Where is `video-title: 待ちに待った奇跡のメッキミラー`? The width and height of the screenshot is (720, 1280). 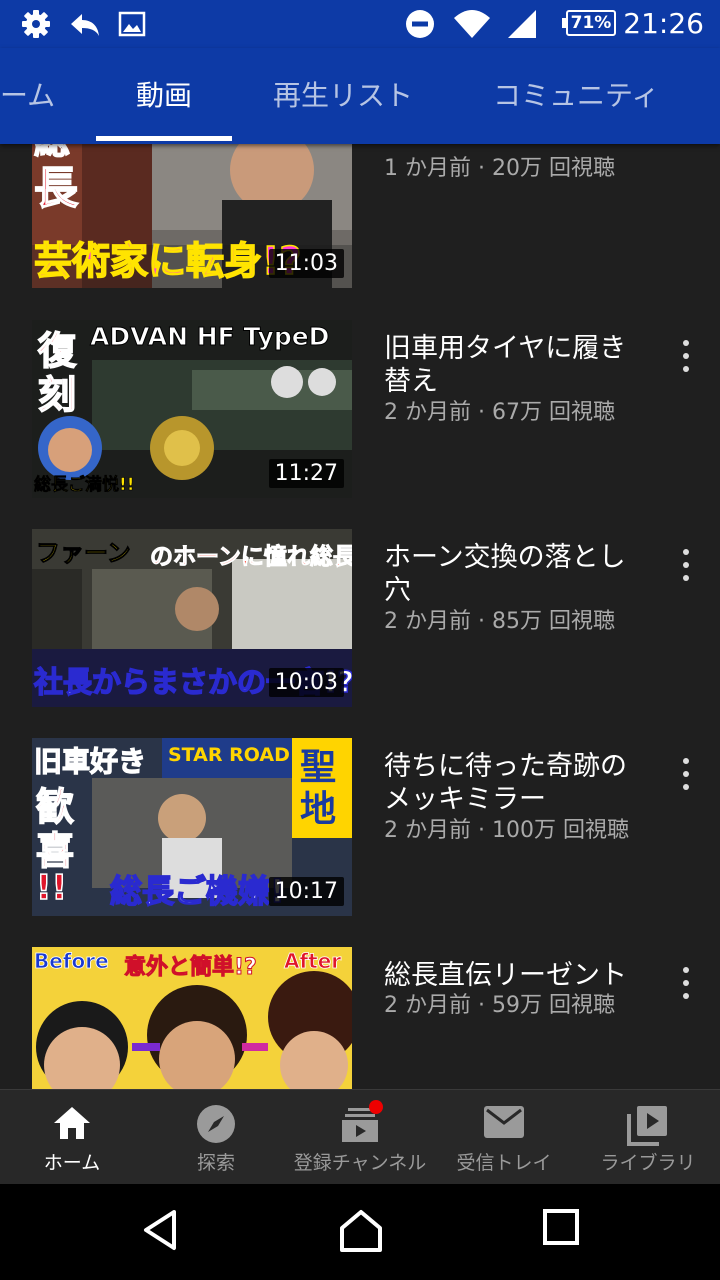 video-title: 待ちに待った奇跡のメッキミラー is located at coordinates (514, 783).